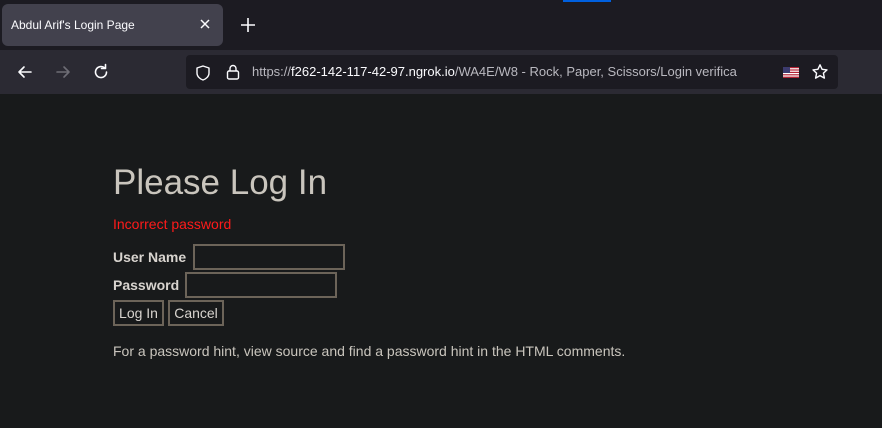 The width and height of the screenshot is (882, 428). Describe the element at coordinates (791, 72) in the screenshot. I see `us-flag-icon` at that location.